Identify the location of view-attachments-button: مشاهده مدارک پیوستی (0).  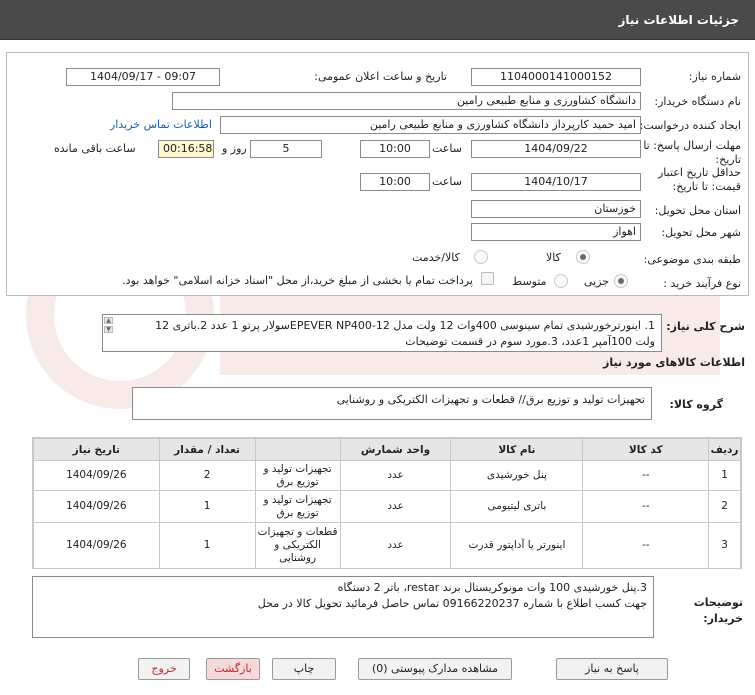
(435, 669).